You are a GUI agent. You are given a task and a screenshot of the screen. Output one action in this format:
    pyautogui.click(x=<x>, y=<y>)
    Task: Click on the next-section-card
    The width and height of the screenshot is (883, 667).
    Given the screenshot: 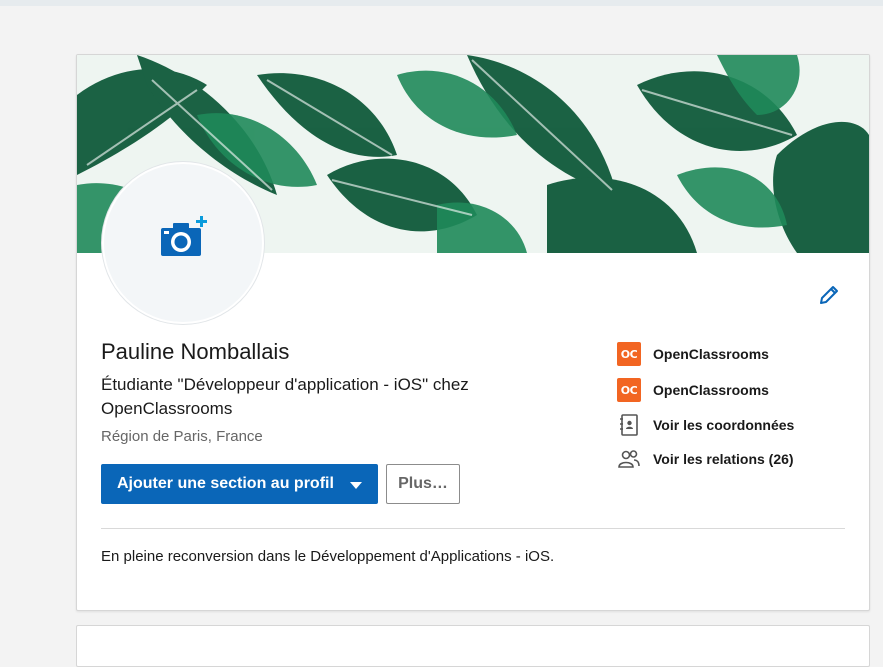 What is the action you would take?
    pyautogui.click(x=473, y=646)
    